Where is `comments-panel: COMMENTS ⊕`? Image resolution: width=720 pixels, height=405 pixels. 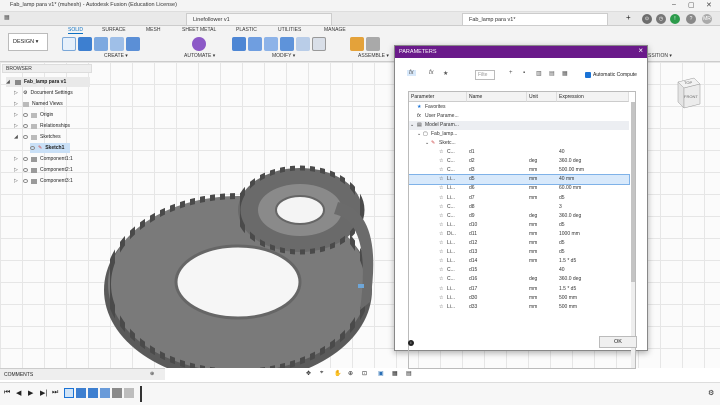
comments-panel: COMMENTS ⊕ is located at coordinates (82, 374).